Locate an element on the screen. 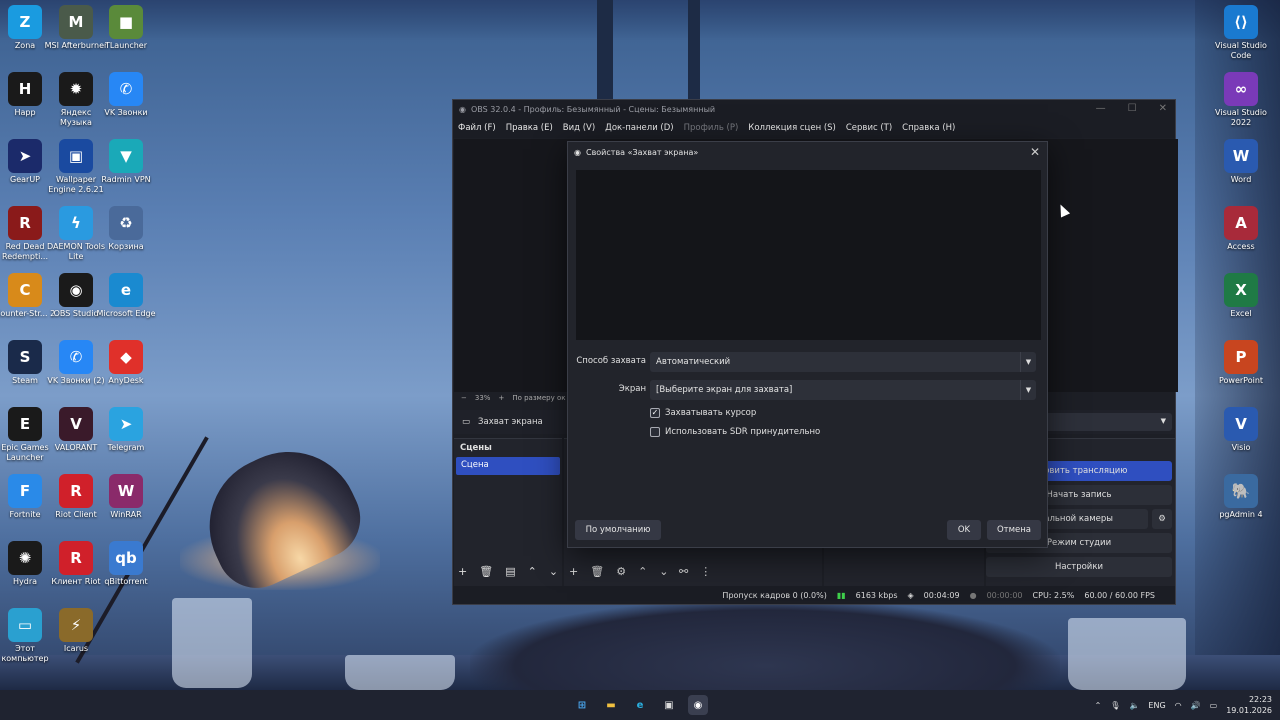  force-sdr-checkbox is located at coordinates (655, 432).